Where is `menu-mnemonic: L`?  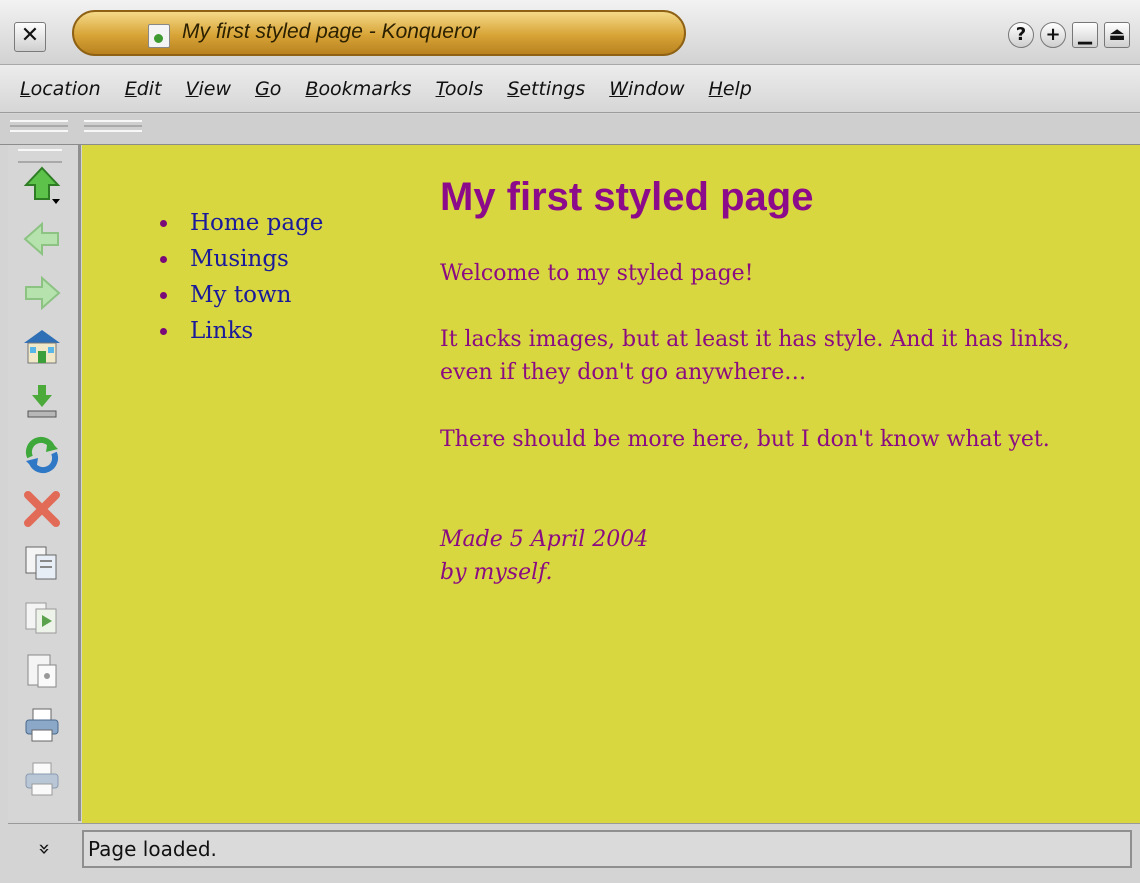 menu-mnemonic: L is located at coordinates (25, 88).